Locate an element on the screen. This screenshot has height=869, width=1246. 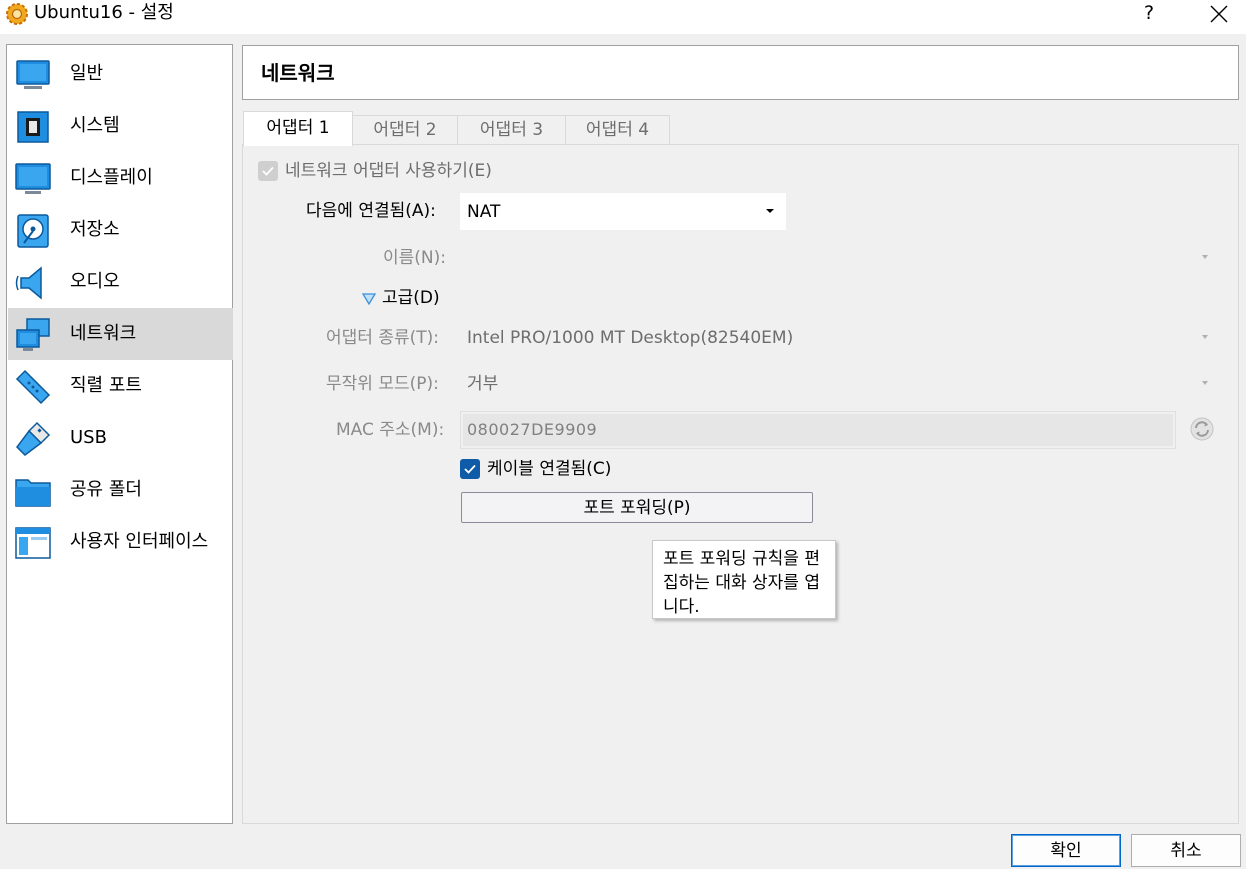
virtualbox-gear-icon is located at coordinates (17, 14).